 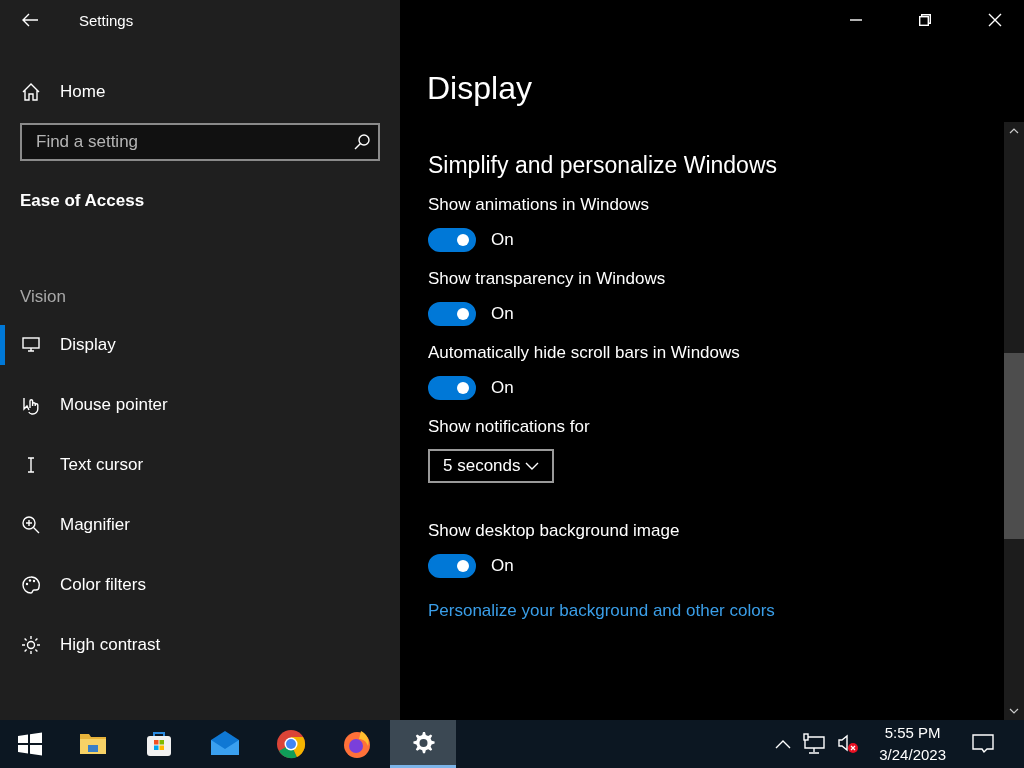 I want to click on browser-icon, so click(x=291, y=744).